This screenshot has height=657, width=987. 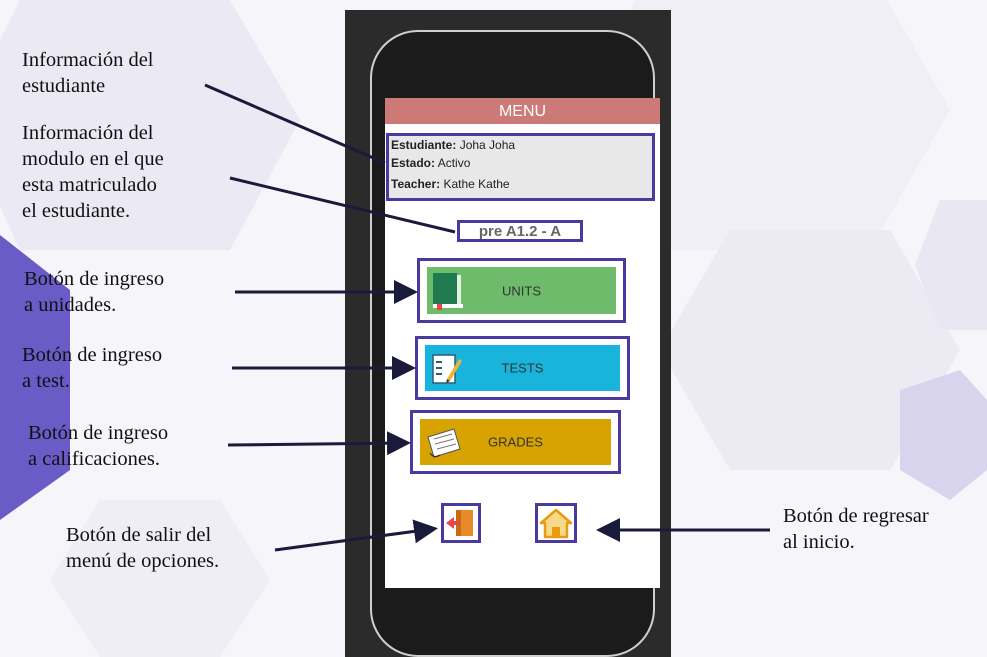 What do you see at coordinates (143, 548) in the screenshot?
I see `annotation-exit-button: Botón de salir del menú de opciones.` at bounding box center [143, 548].